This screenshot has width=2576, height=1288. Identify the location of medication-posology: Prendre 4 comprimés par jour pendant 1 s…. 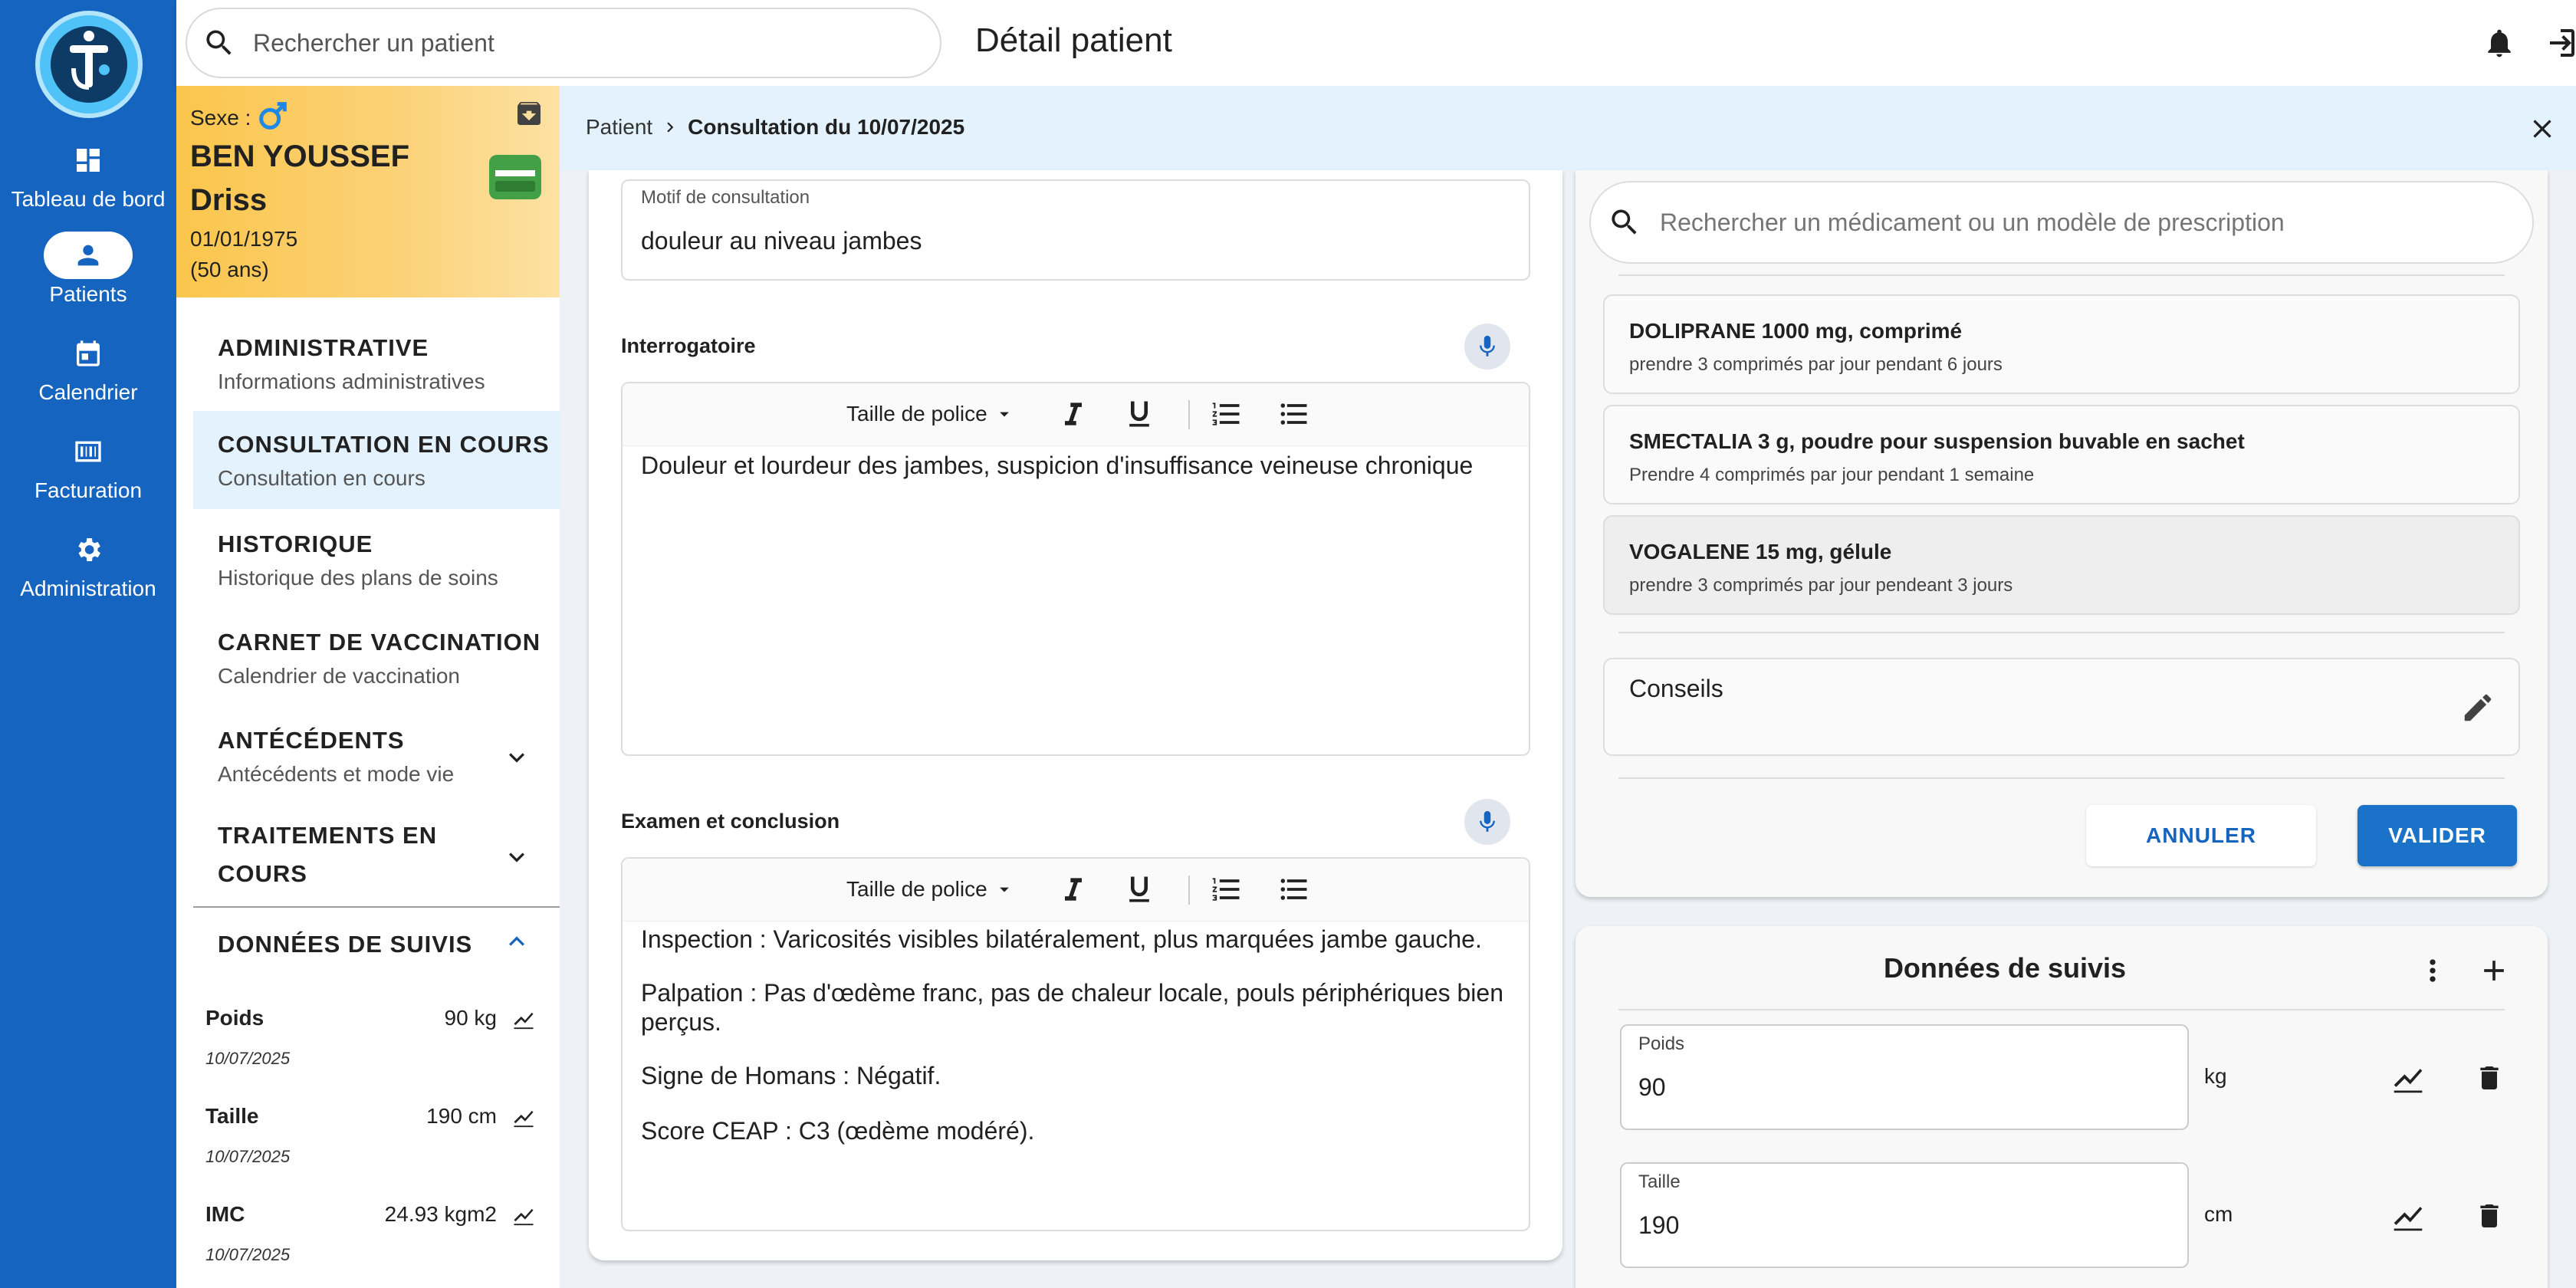
(1832, 475).